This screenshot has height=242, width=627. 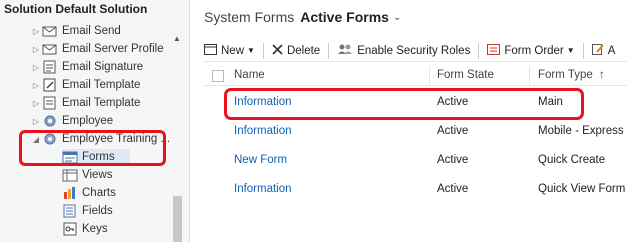 What do you see at coordinates (249, 75) in the screenshot?
I see `column-header-name: Name` at bounding box center [249, 75].